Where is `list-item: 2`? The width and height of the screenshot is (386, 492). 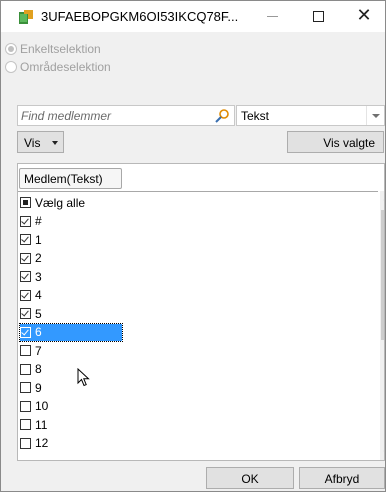
list-item: 2 is located at coordinates (31, 258).